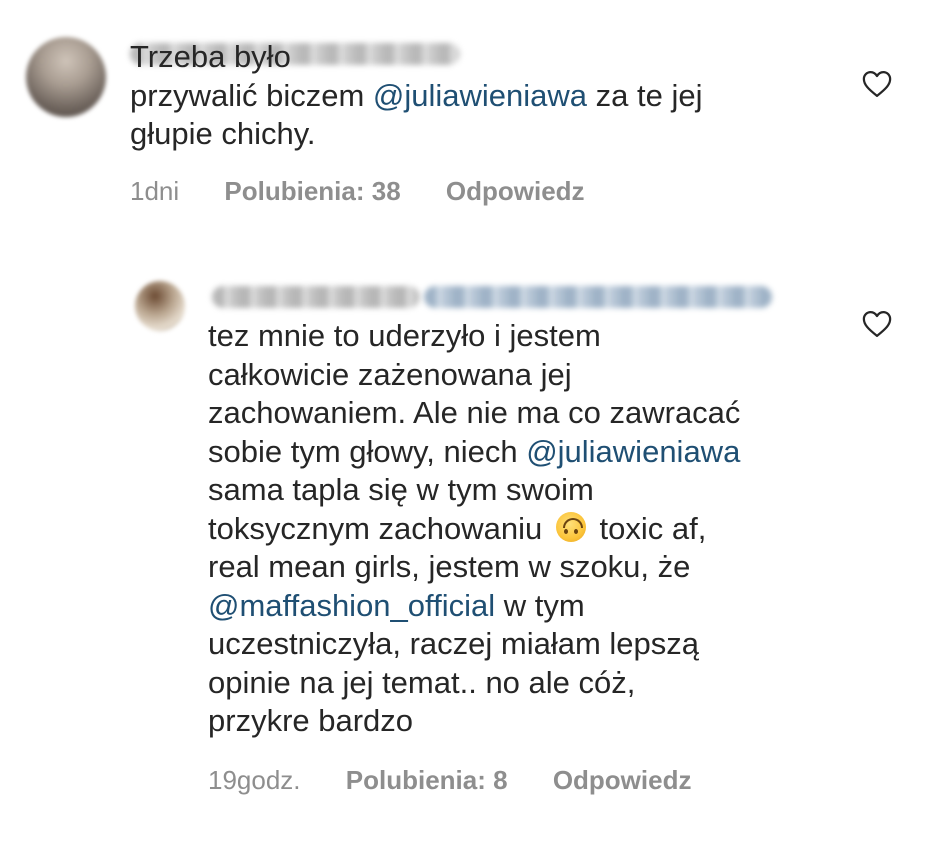 This screenshot has height=856, width=946. I want to click on comment-meta: 1dni Polubienia: 38 Odpowiedz, so click(376, 191).